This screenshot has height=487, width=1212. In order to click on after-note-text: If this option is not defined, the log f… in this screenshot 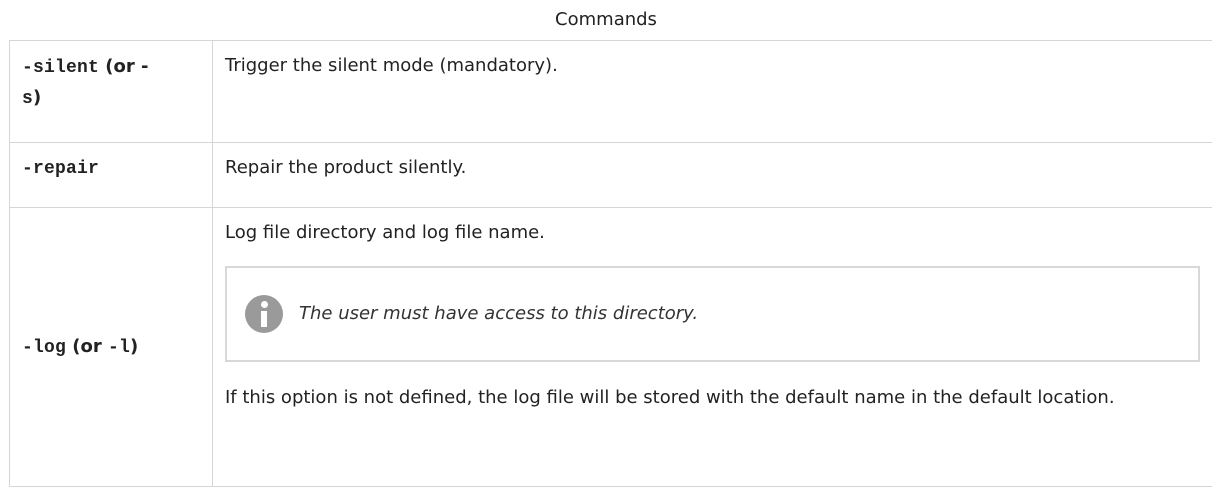, I will do `click(690, 398)`.